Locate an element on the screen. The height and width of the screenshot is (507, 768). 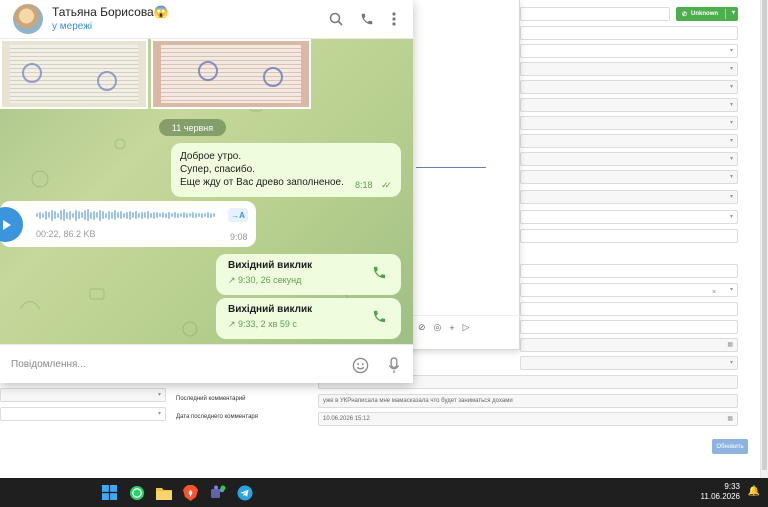
call-detail-text: 9:33, 2 хв 59 с is located at coordinates (267, 324).